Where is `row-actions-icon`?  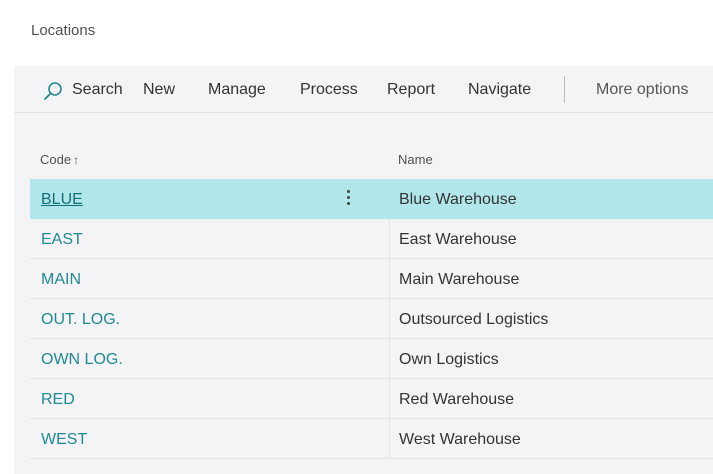 row-actions-icon is located at coordinates (348, 199).